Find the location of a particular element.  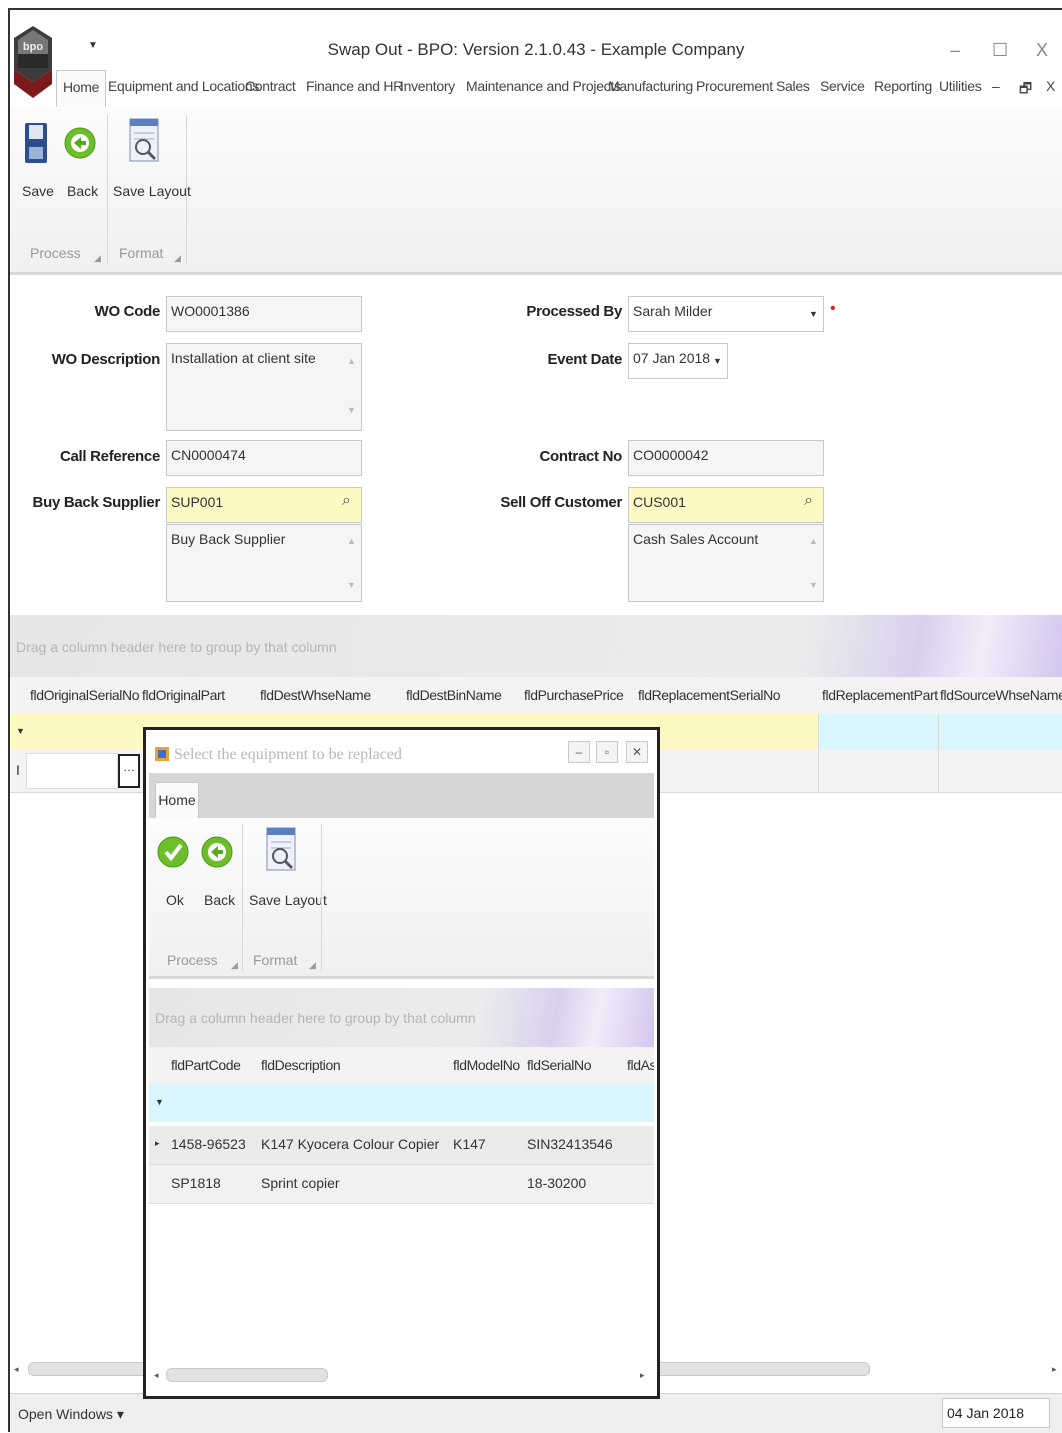

processed-by-label: Processed By is located at coordinates (574, 311).